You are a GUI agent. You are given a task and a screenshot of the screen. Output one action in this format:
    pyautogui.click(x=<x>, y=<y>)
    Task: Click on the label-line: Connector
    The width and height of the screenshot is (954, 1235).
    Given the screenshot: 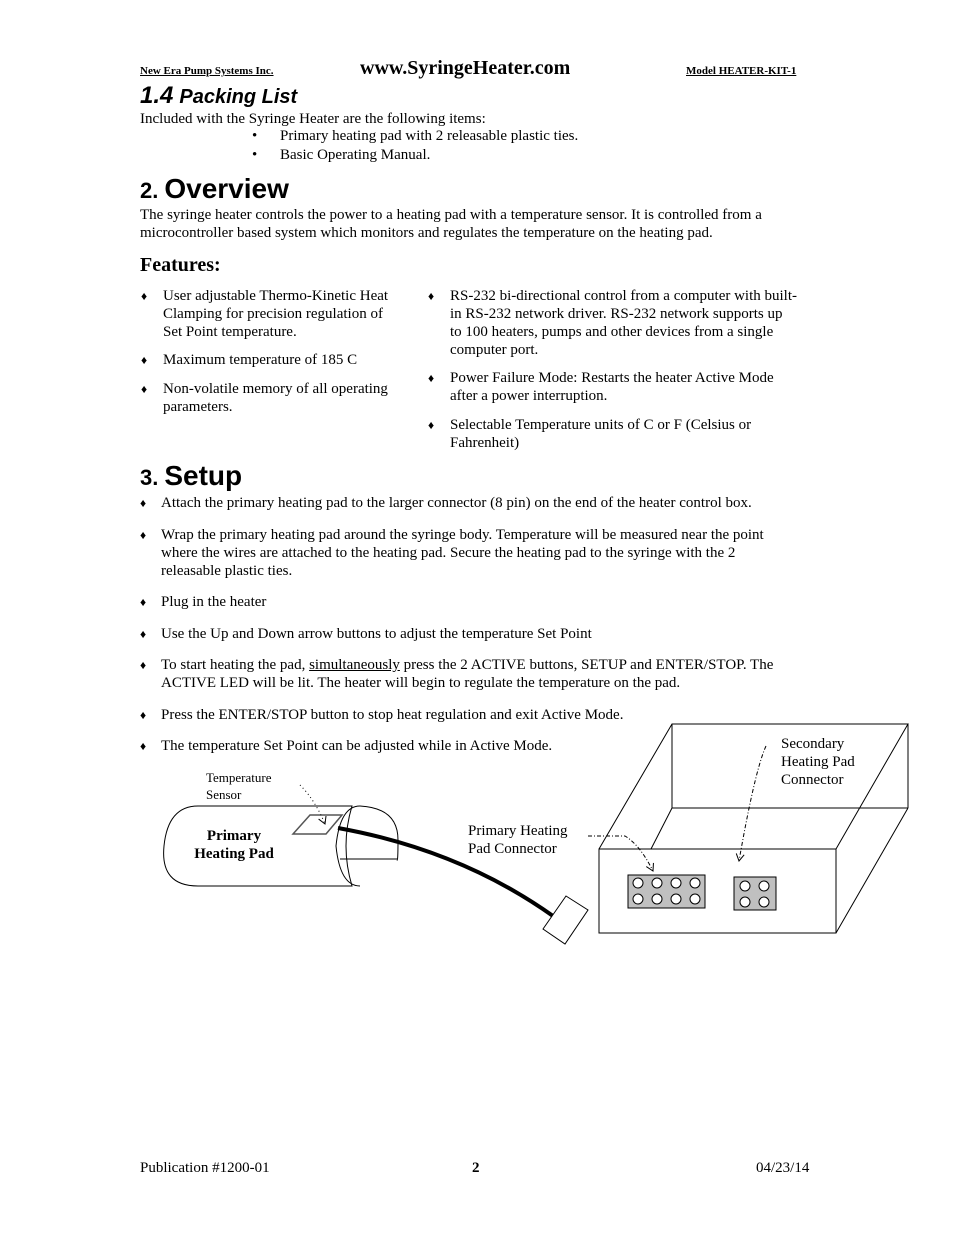 What is the action you would take?
    pyautogui.click(x=812, y=780)
    